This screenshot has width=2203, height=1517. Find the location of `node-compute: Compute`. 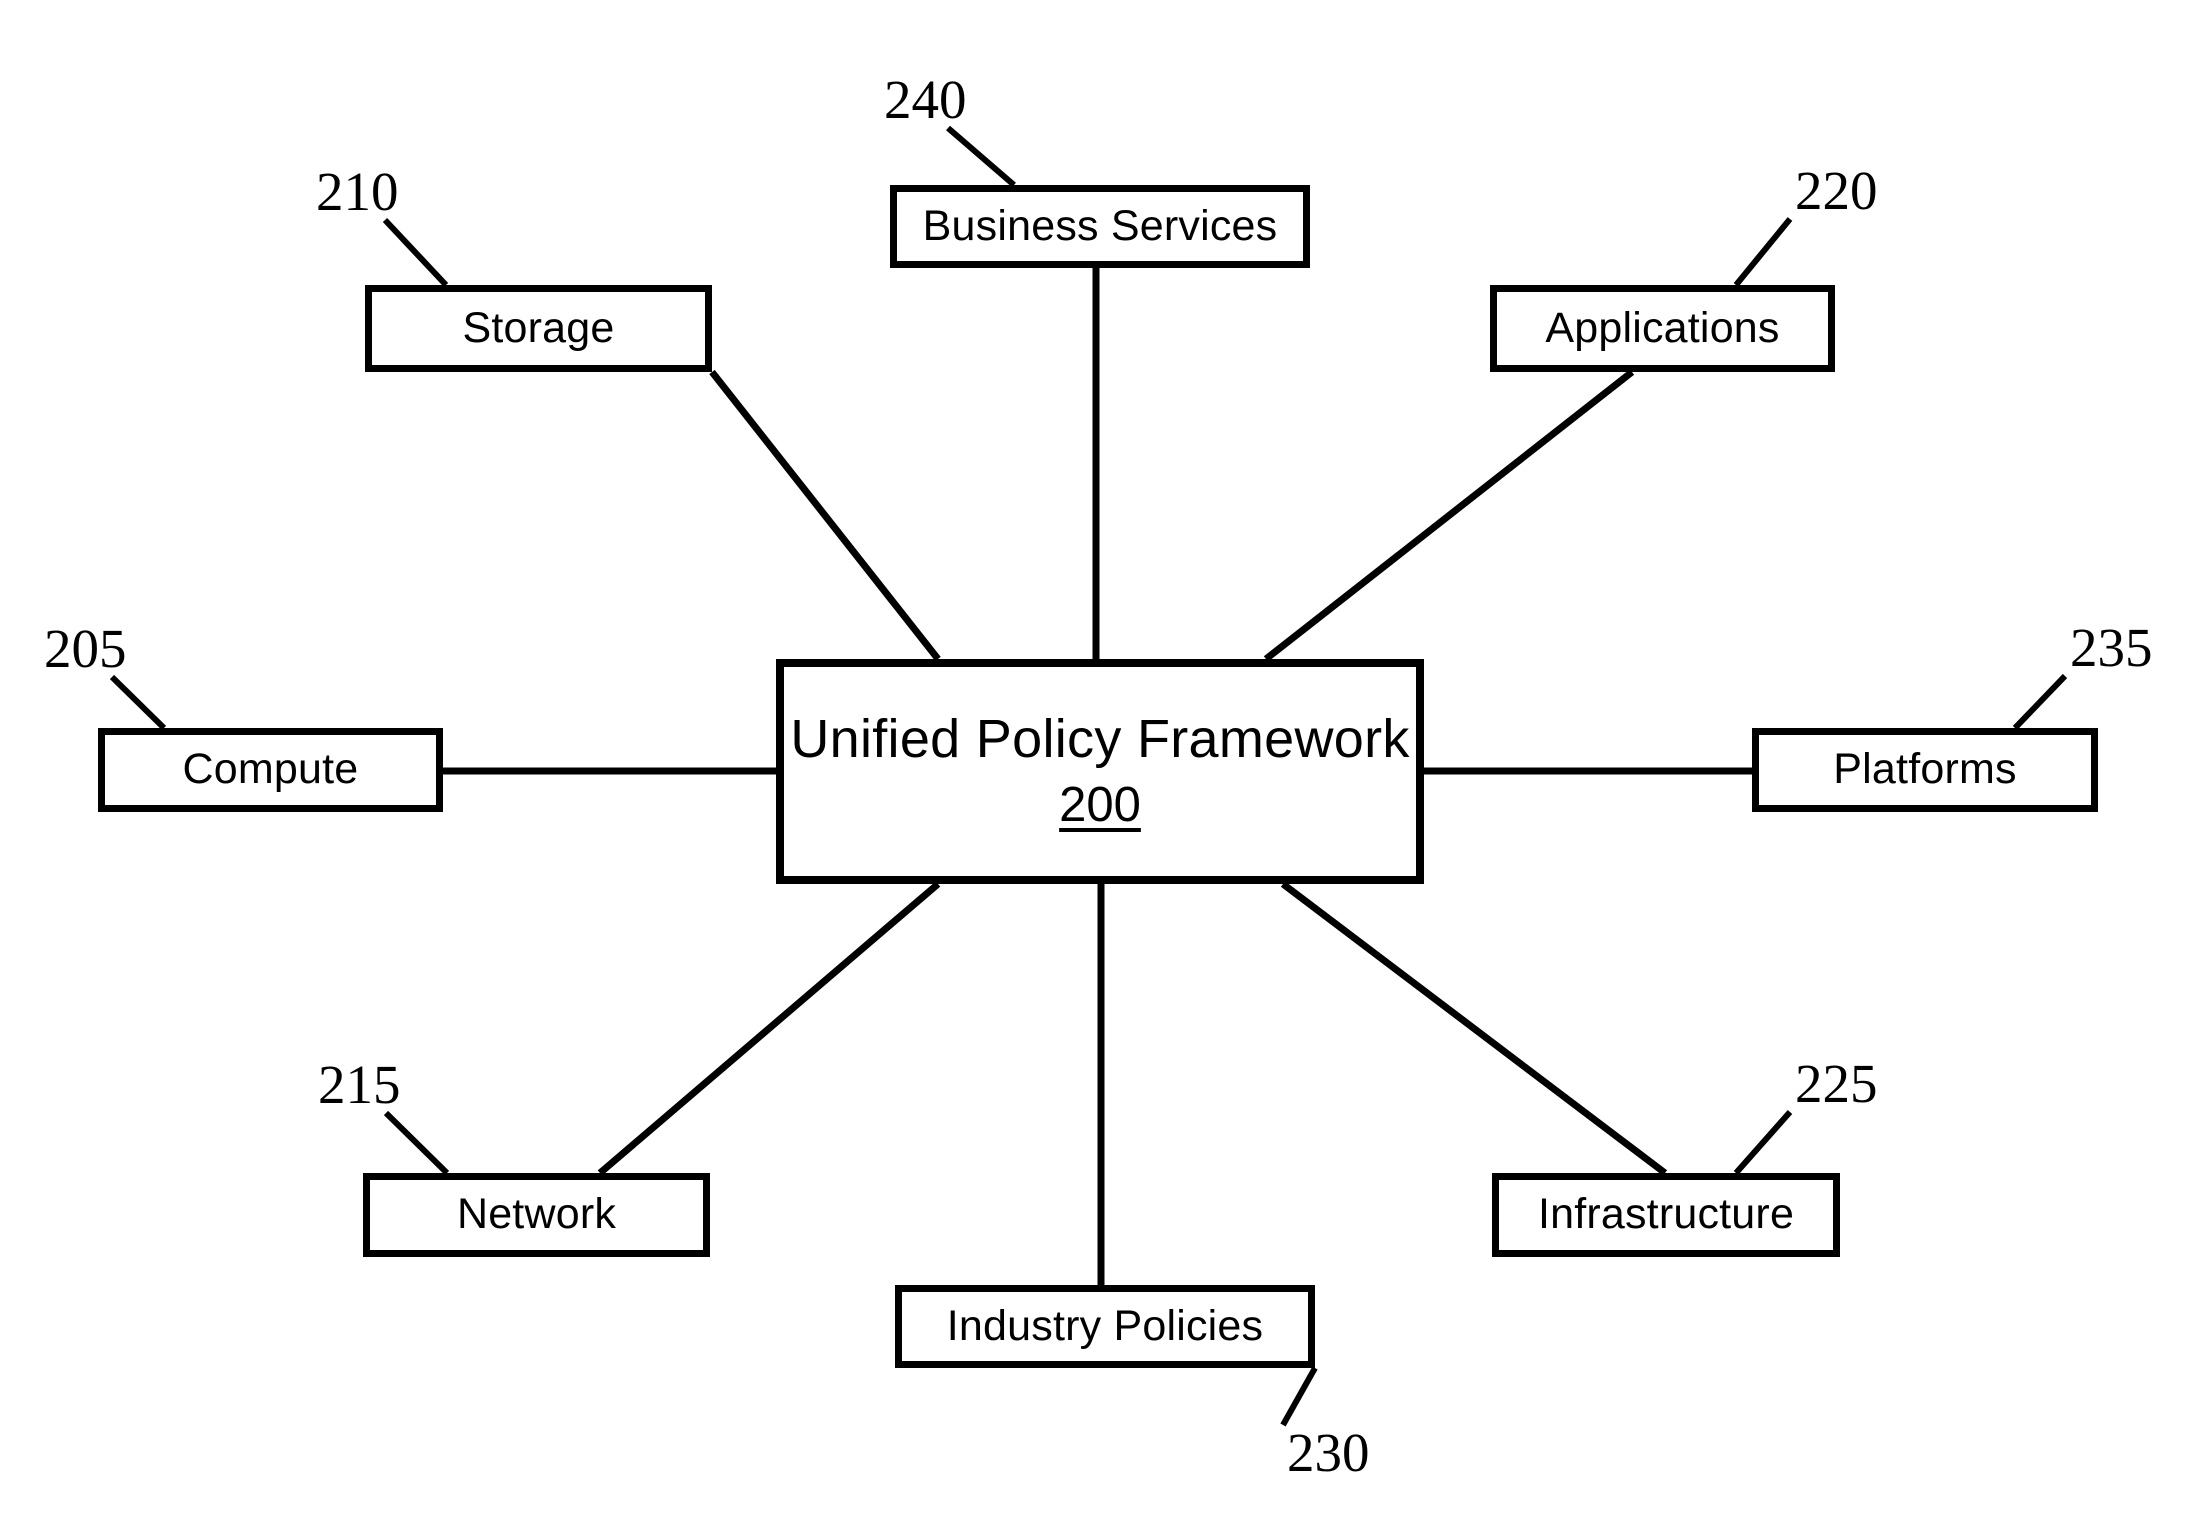

node-compute: Compute is located at coordinates (270, 770).